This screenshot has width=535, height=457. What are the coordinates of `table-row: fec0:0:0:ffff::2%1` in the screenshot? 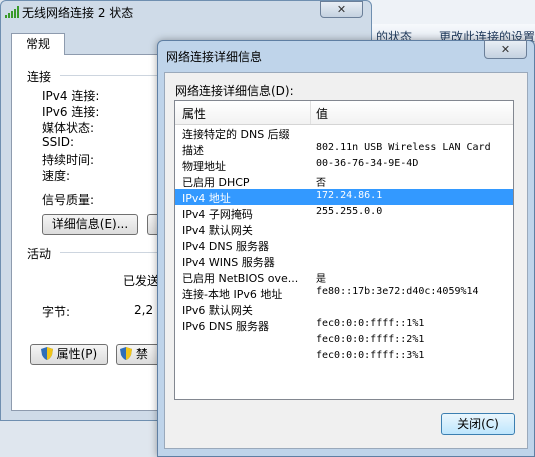 It's located at (344, 341).